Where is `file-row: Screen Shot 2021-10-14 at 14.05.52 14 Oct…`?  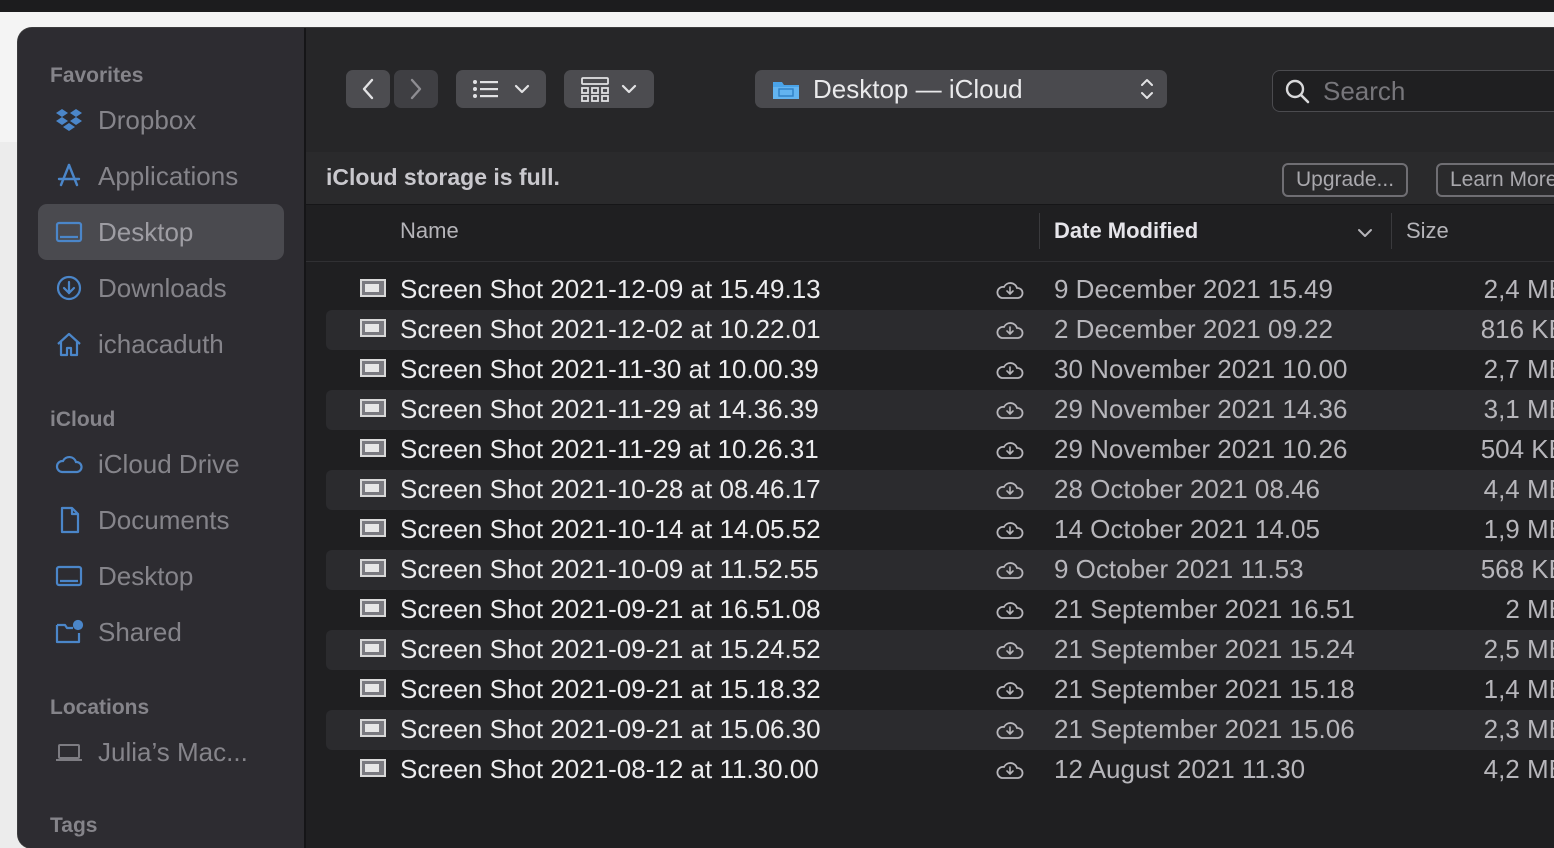 file-row: Screen Shot 2021-10-14 at 14.05.52 14 Oct… is located at coordinates (940, 530).